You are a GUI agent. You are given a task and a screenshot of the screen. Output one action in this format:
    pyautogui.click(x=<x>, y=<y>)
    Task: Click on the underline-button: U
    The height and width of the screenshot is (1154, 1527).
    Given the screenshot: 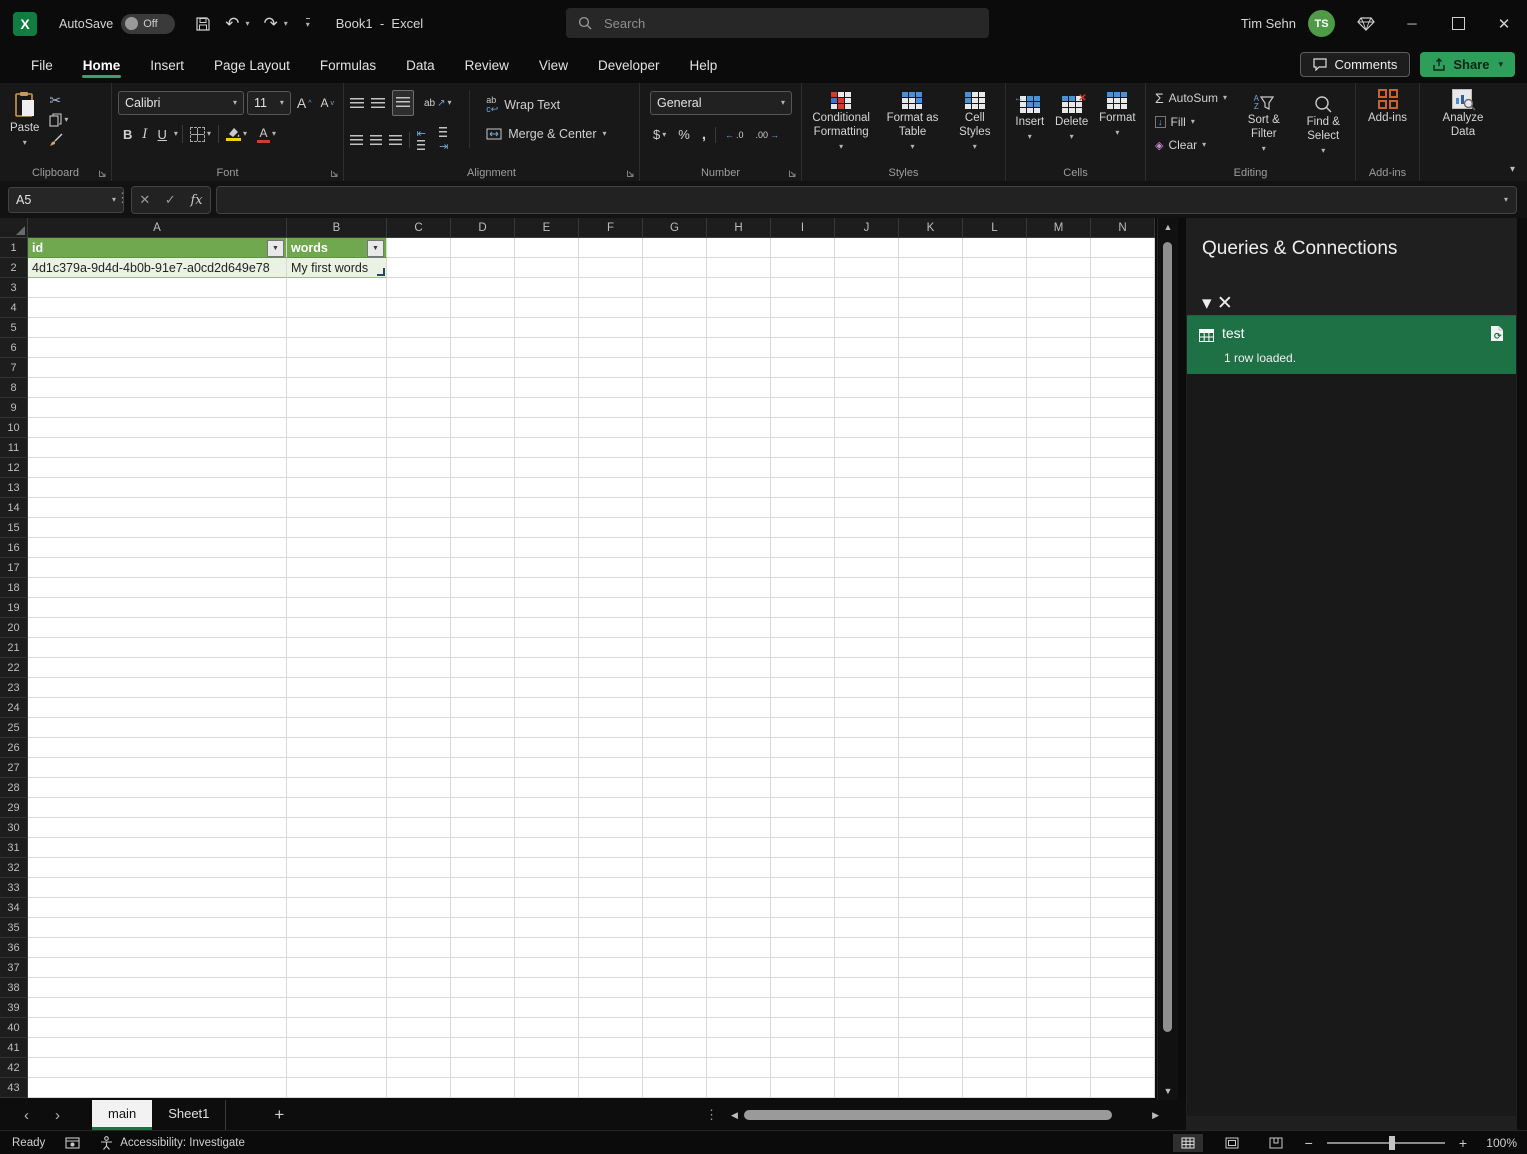 What is the action you would take?
    pyautogui.click(x=162, y=134)
    